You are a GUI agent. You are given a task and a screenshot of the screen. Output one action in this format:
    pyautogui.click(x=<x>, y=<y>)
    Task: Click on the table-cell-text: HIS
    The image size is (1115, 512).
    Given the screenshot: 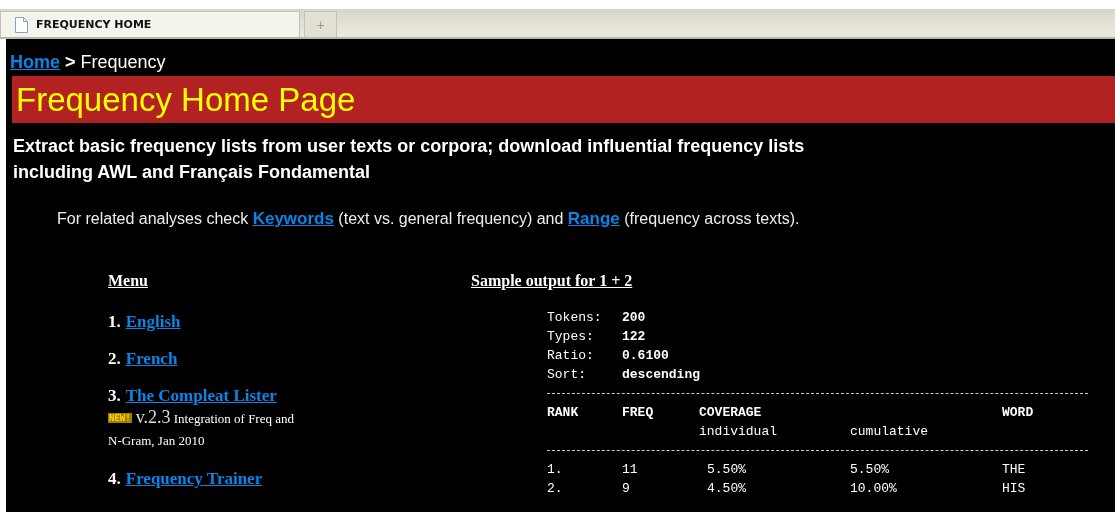 What is the action you would take?
    pyautogui.click(x=1014, y=489)
    